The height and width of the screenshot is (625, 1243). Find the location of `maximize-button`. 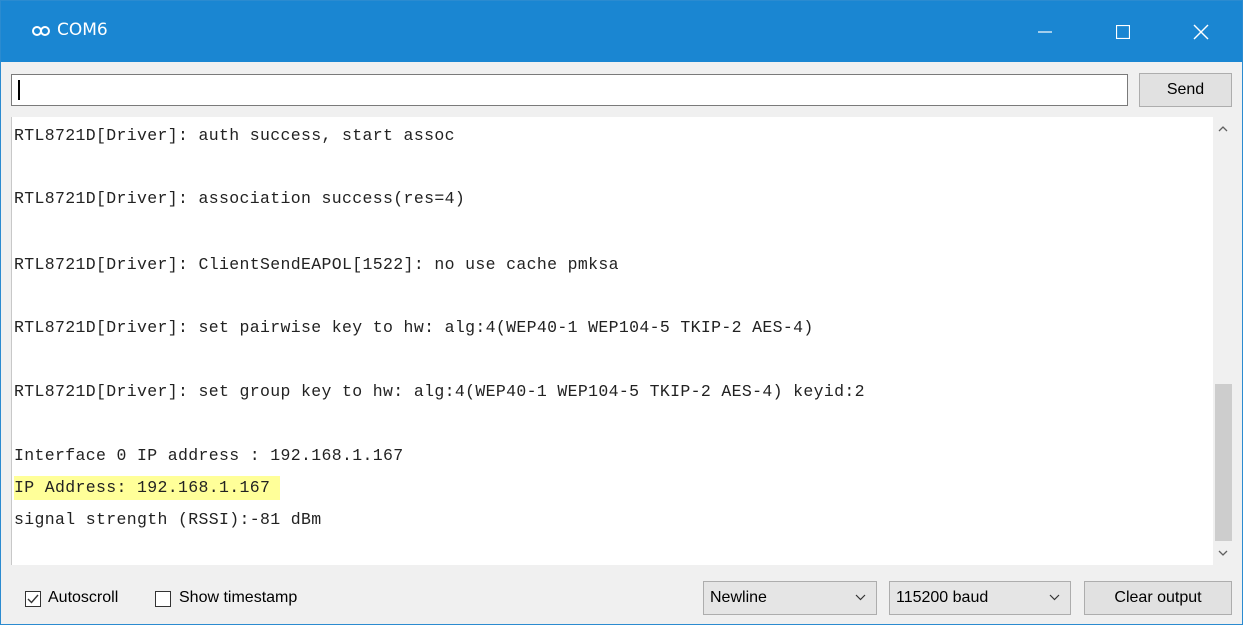

maximize-button is located at coordinates (1123, 31).